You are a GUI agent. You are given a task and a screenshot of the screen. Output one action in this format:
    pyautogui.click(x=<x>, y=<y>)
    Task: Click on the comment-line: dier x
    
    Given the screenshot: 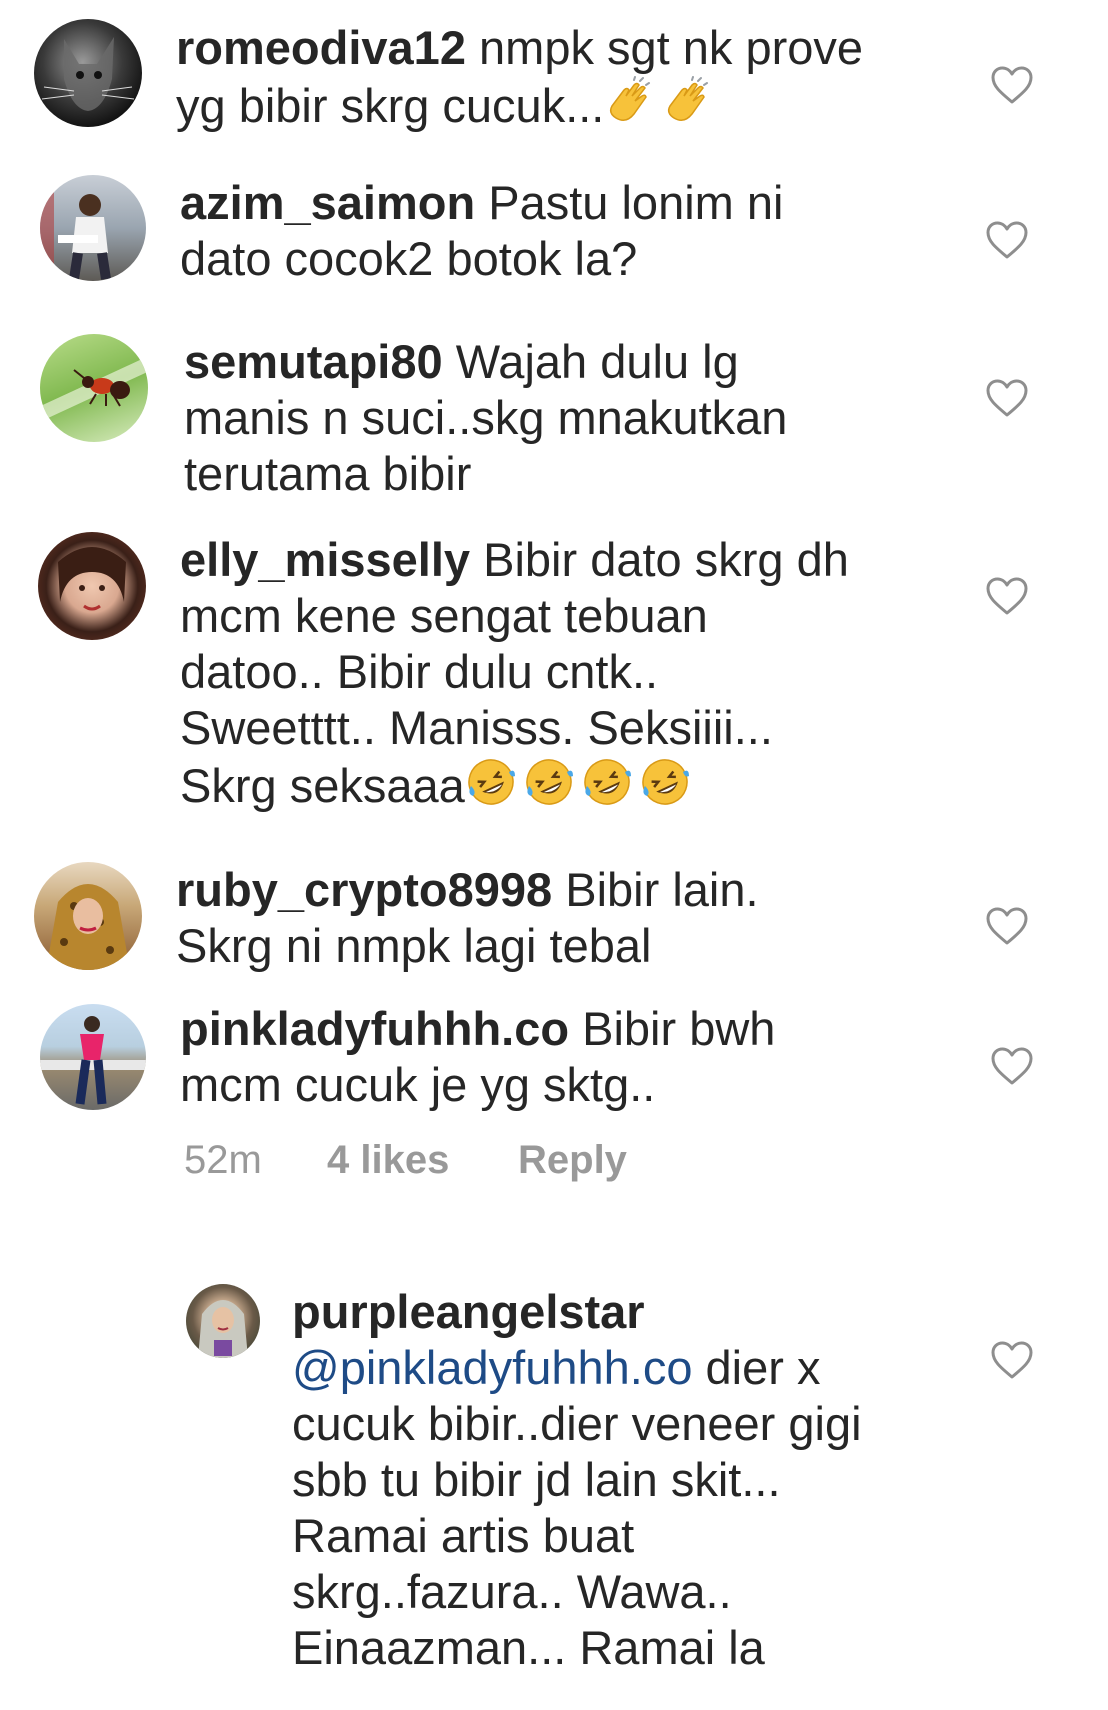 What is the action you would take?
    pyautogui.click(x=756, y=1367)
    